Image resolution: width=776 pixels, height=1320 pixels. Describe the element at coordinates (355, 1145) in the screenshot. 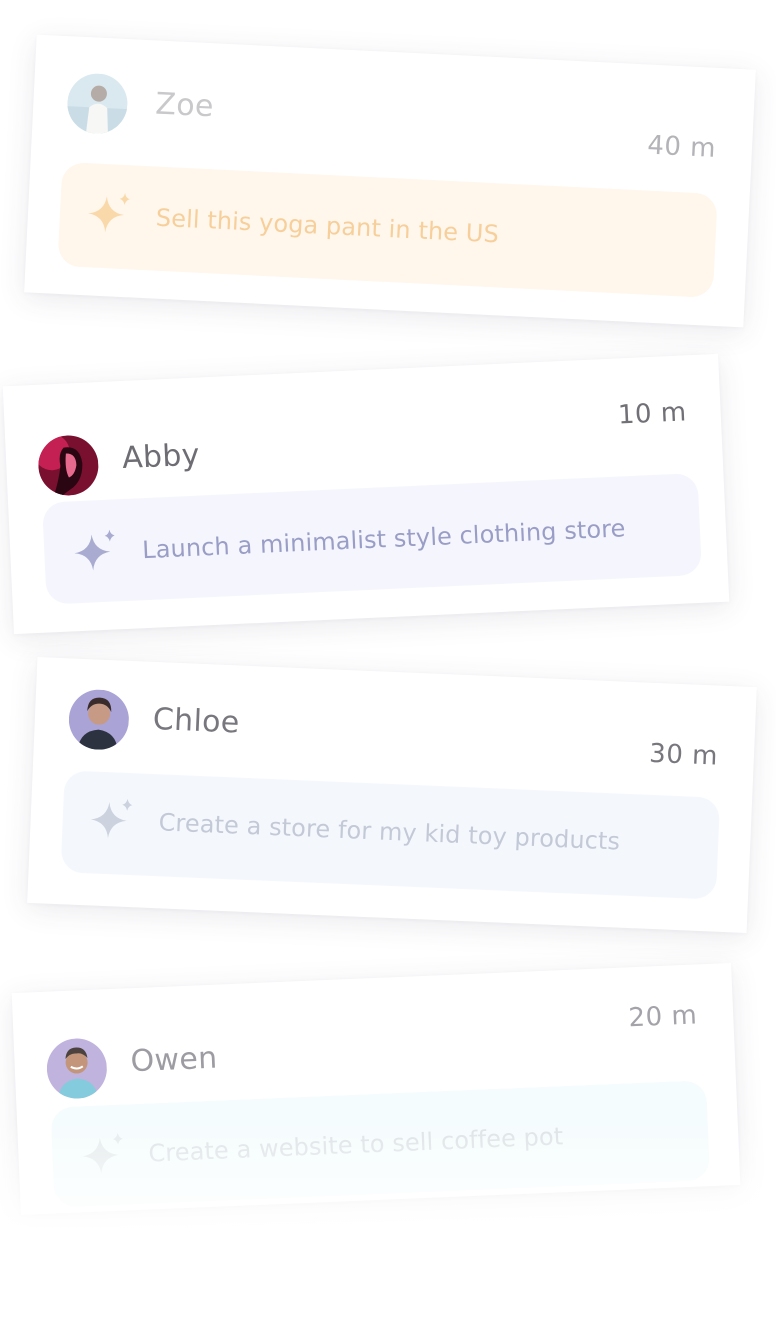

I see `prompt-text: Create a website to sell coffee pot` at that location.